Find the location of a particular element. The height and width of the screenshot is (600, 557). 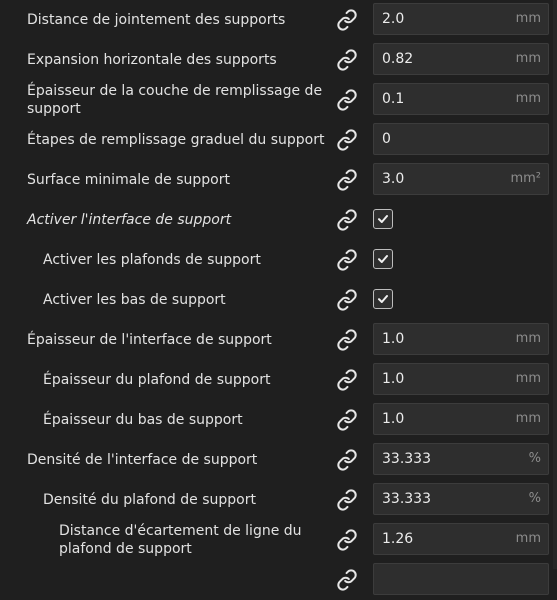

setting-input is located at coordinates (461, 579).